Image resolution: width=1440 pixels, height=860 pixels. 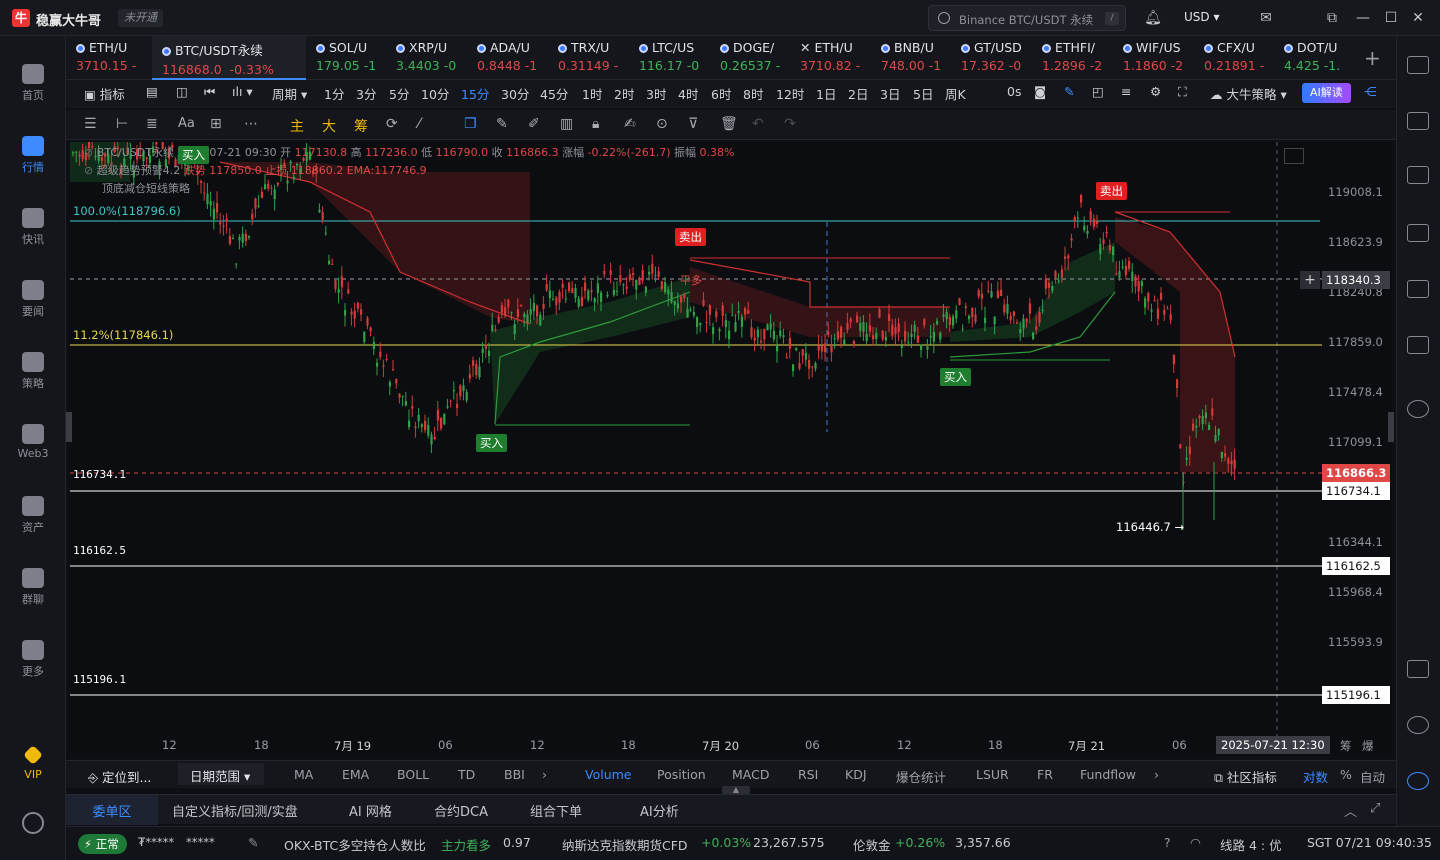 I want to click on tab-symbol: BNB/U 748.00 -1, so click(x=911, y=58).